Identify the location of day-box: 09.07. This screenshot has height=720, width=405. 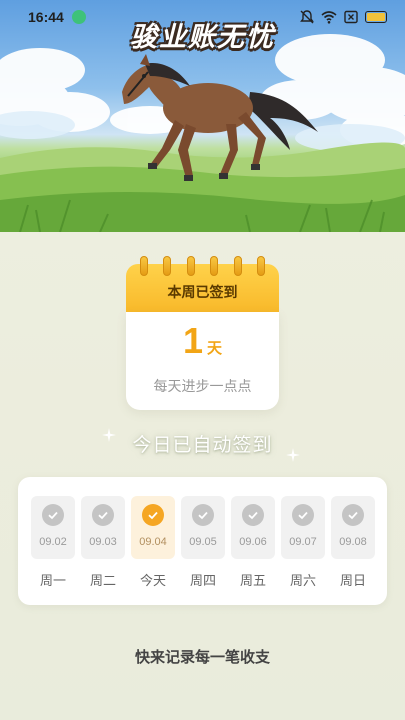
(303, 527).